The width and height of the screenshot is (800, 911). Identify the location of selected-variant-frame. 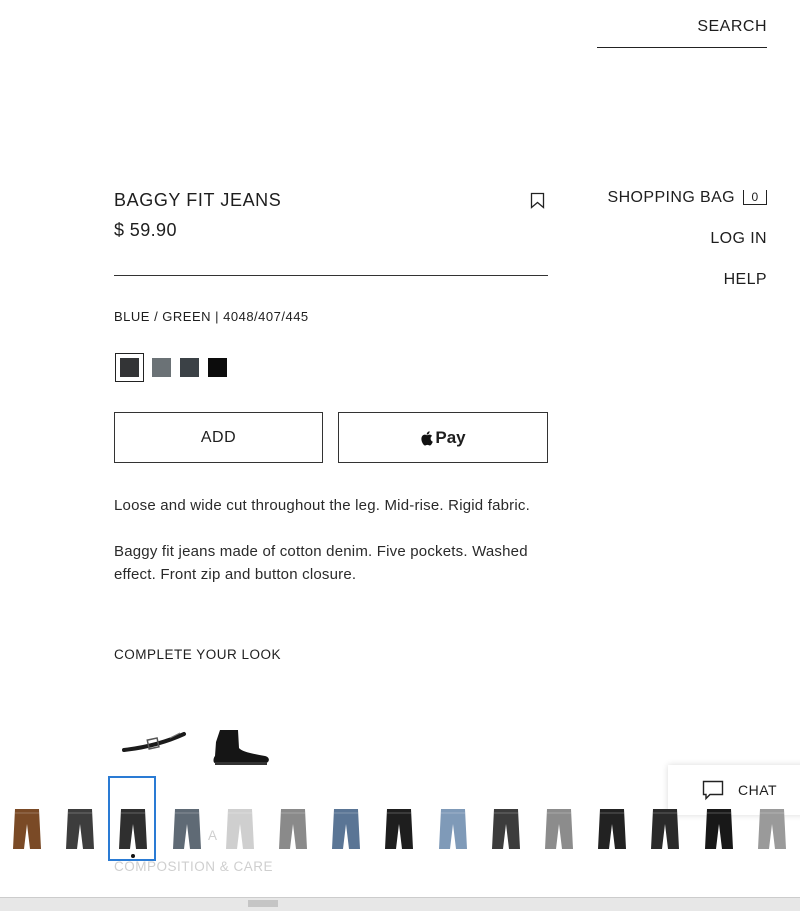
(132, 818).